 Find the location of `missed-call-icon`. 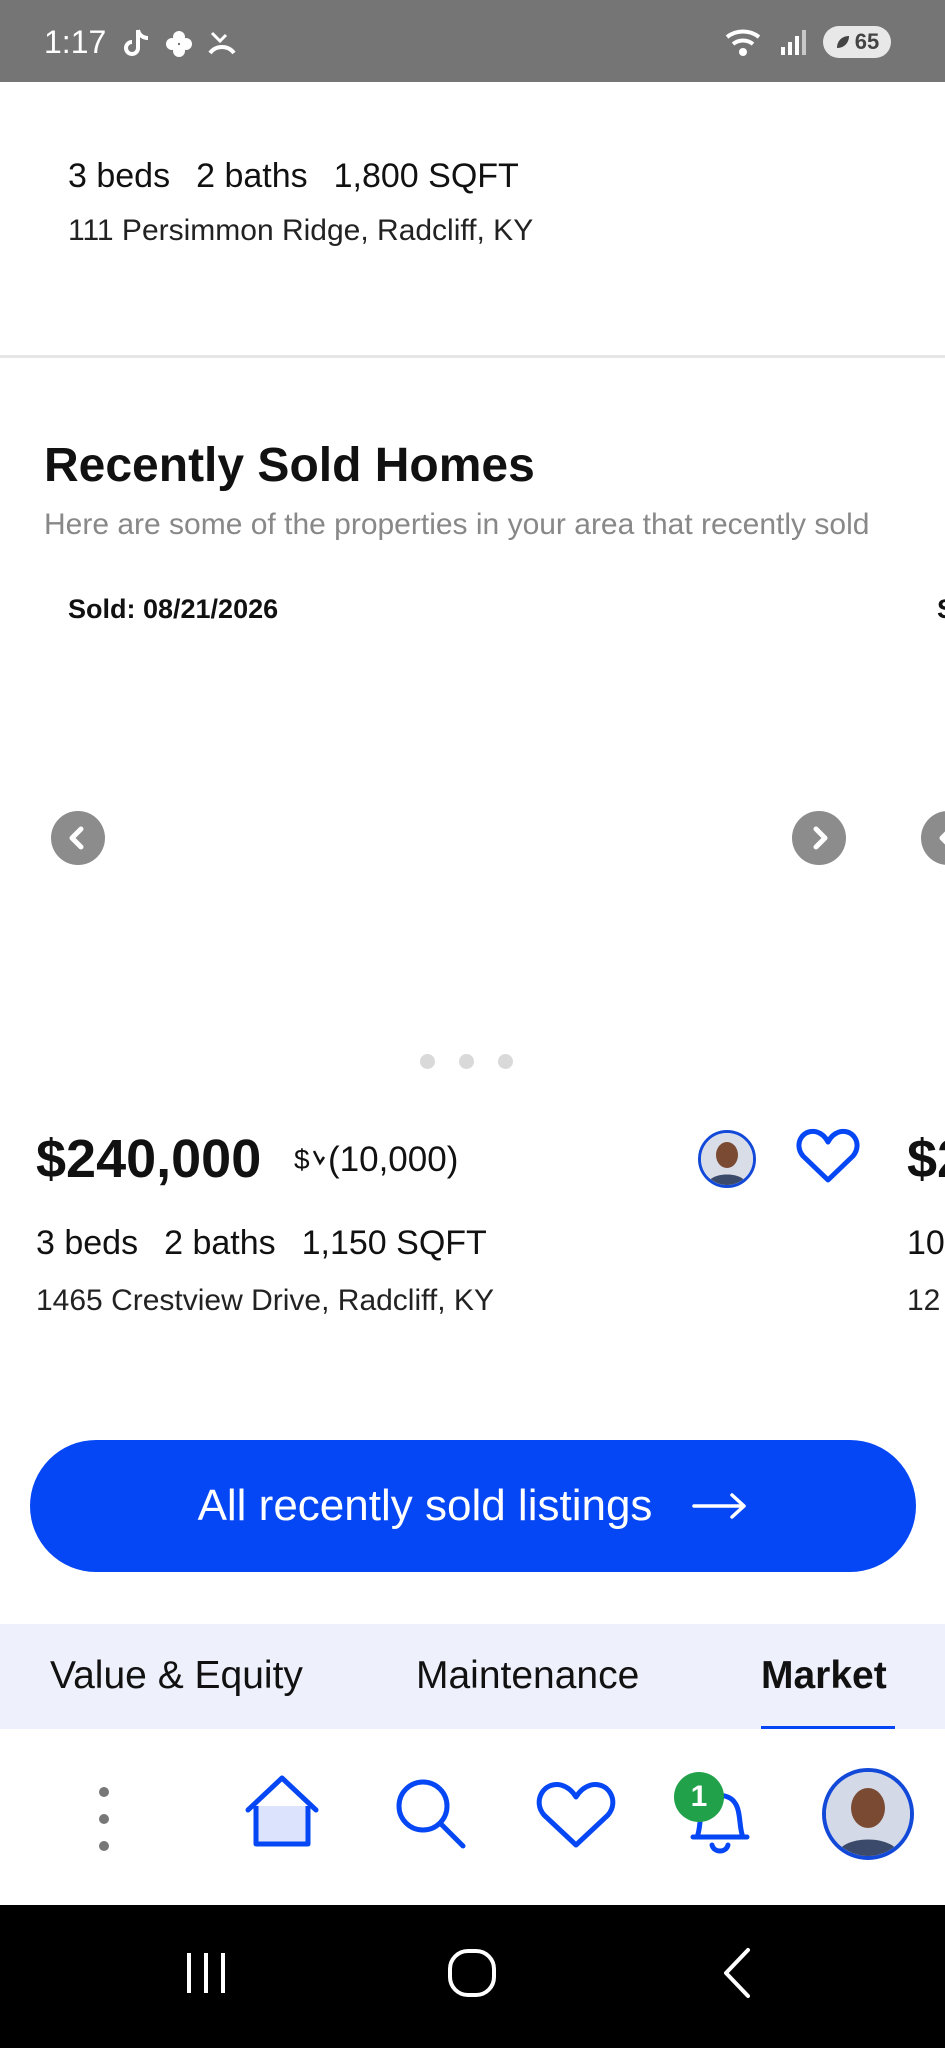

missed-call-icon is located at coordinates (222, 43).